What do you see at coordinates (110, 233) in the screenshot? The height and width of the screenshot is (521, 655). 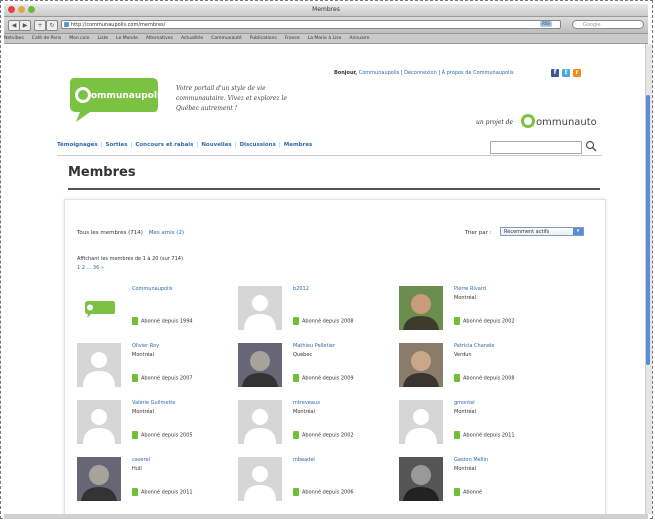 I see `tab-all-members: Tous les membres (714)` at bounding box center [110, 233].